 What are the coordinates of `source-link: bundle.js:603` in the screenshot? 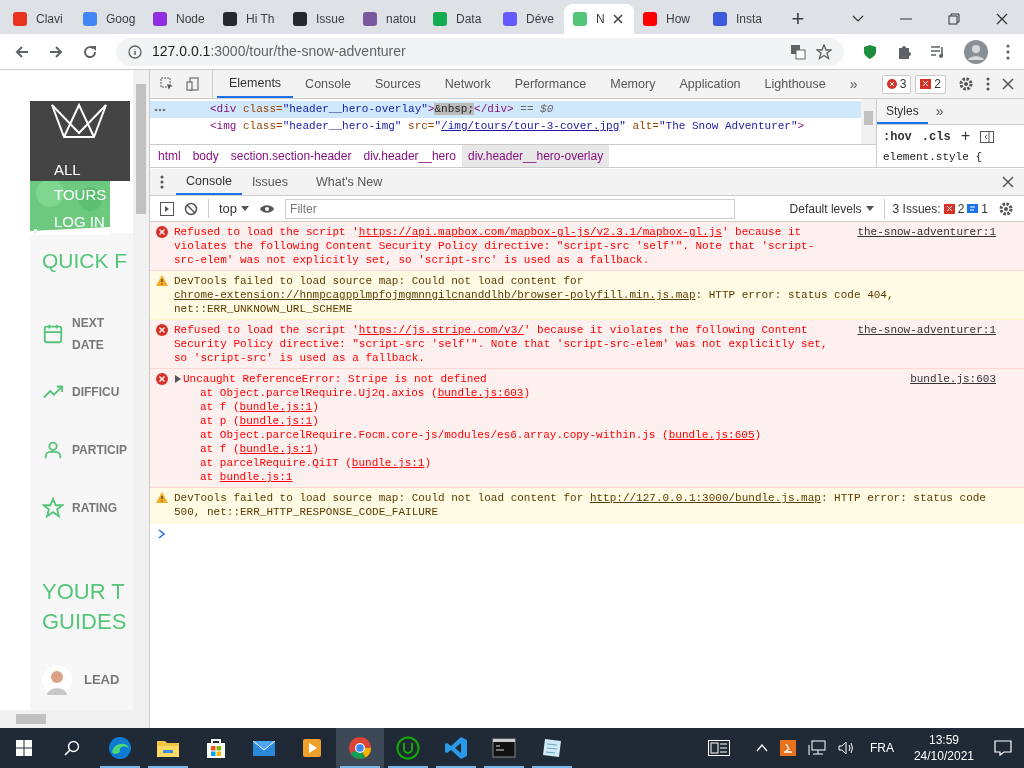 It's located at (964, 379).